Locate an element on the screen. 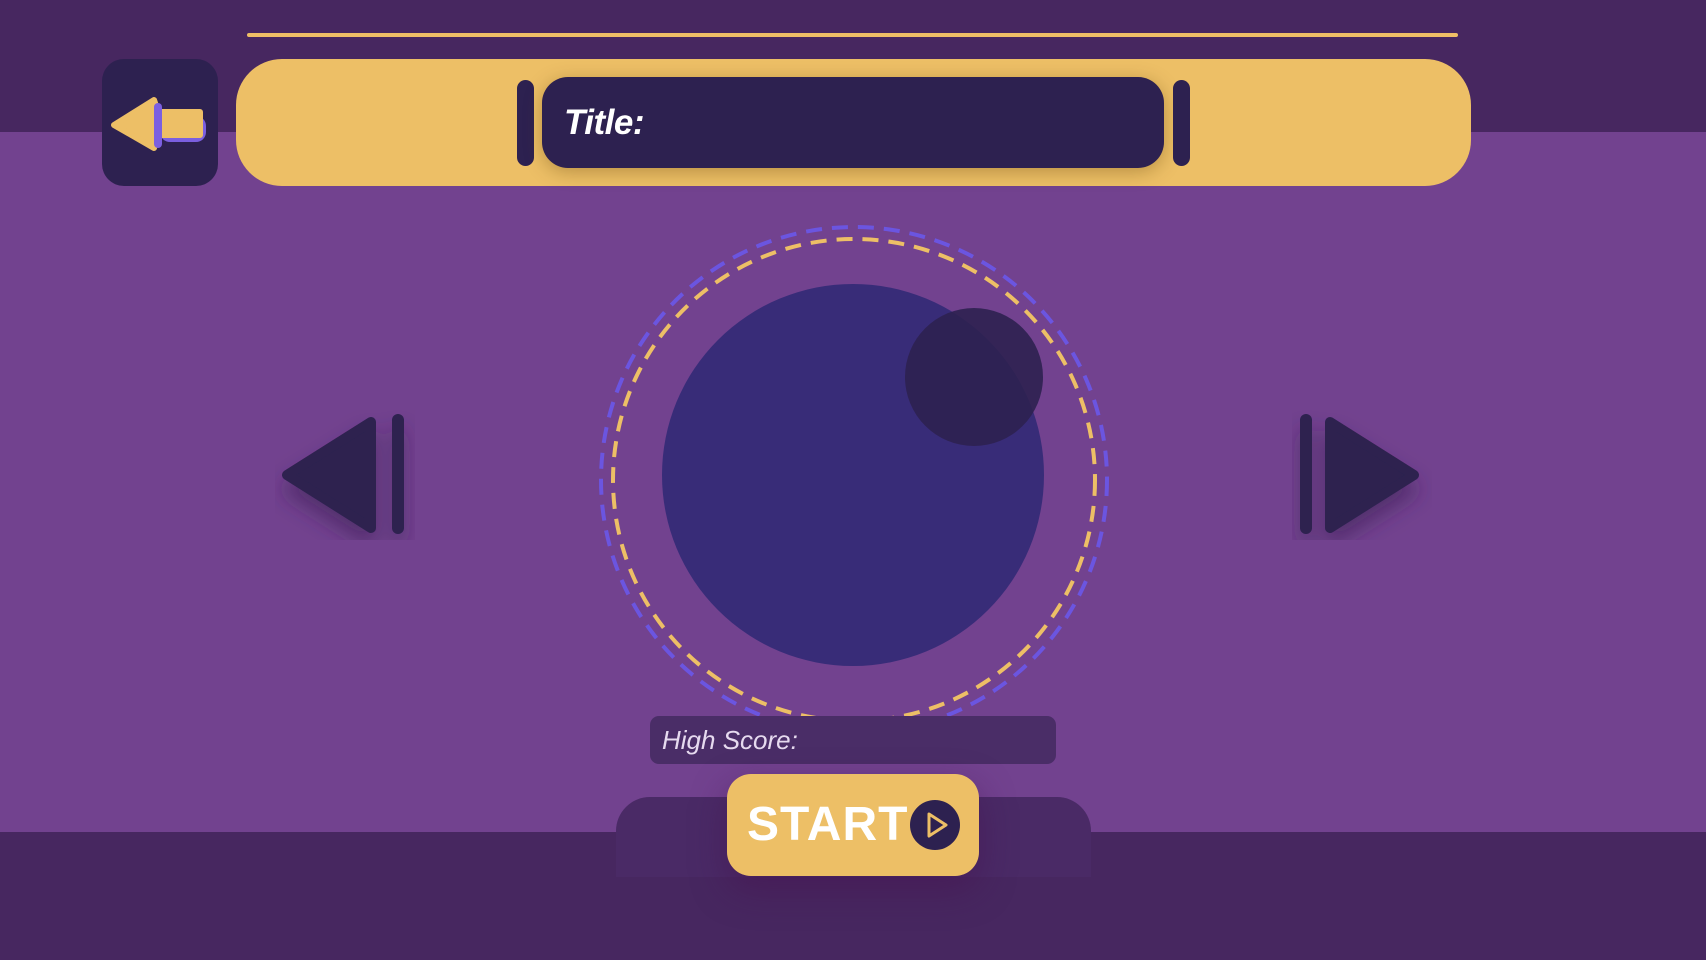 The image size is (1706, 960). previous-button is located at coordinates (345, 475).